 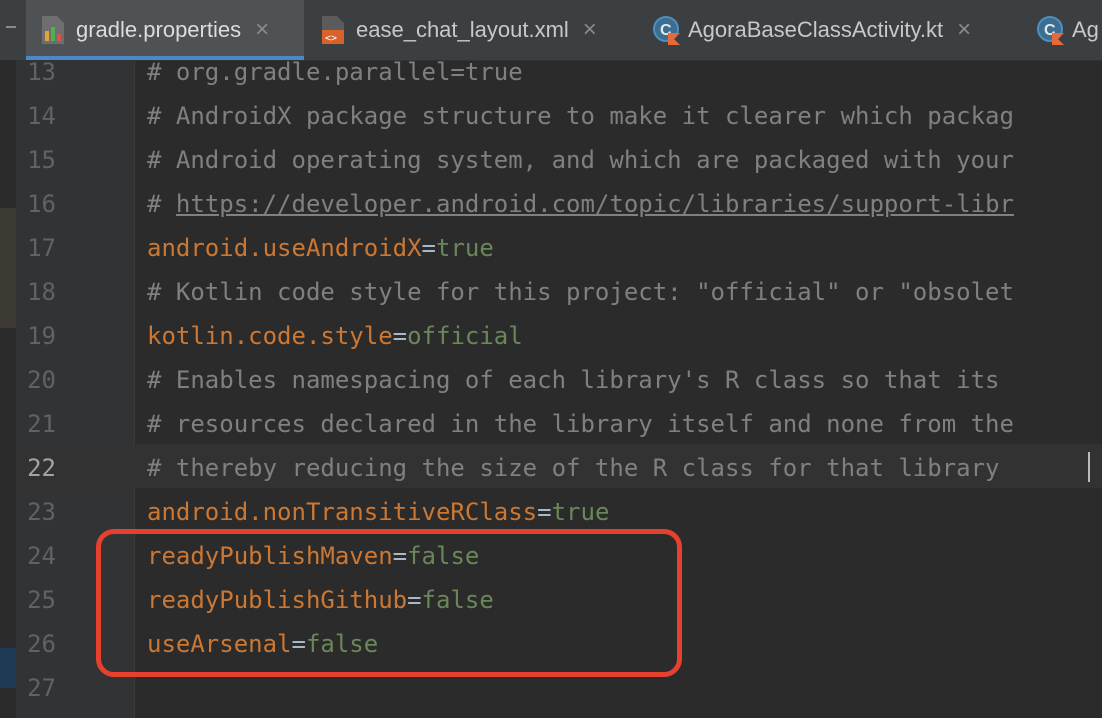 I want to click on left-tool-strip, so click(x=8, y=389).